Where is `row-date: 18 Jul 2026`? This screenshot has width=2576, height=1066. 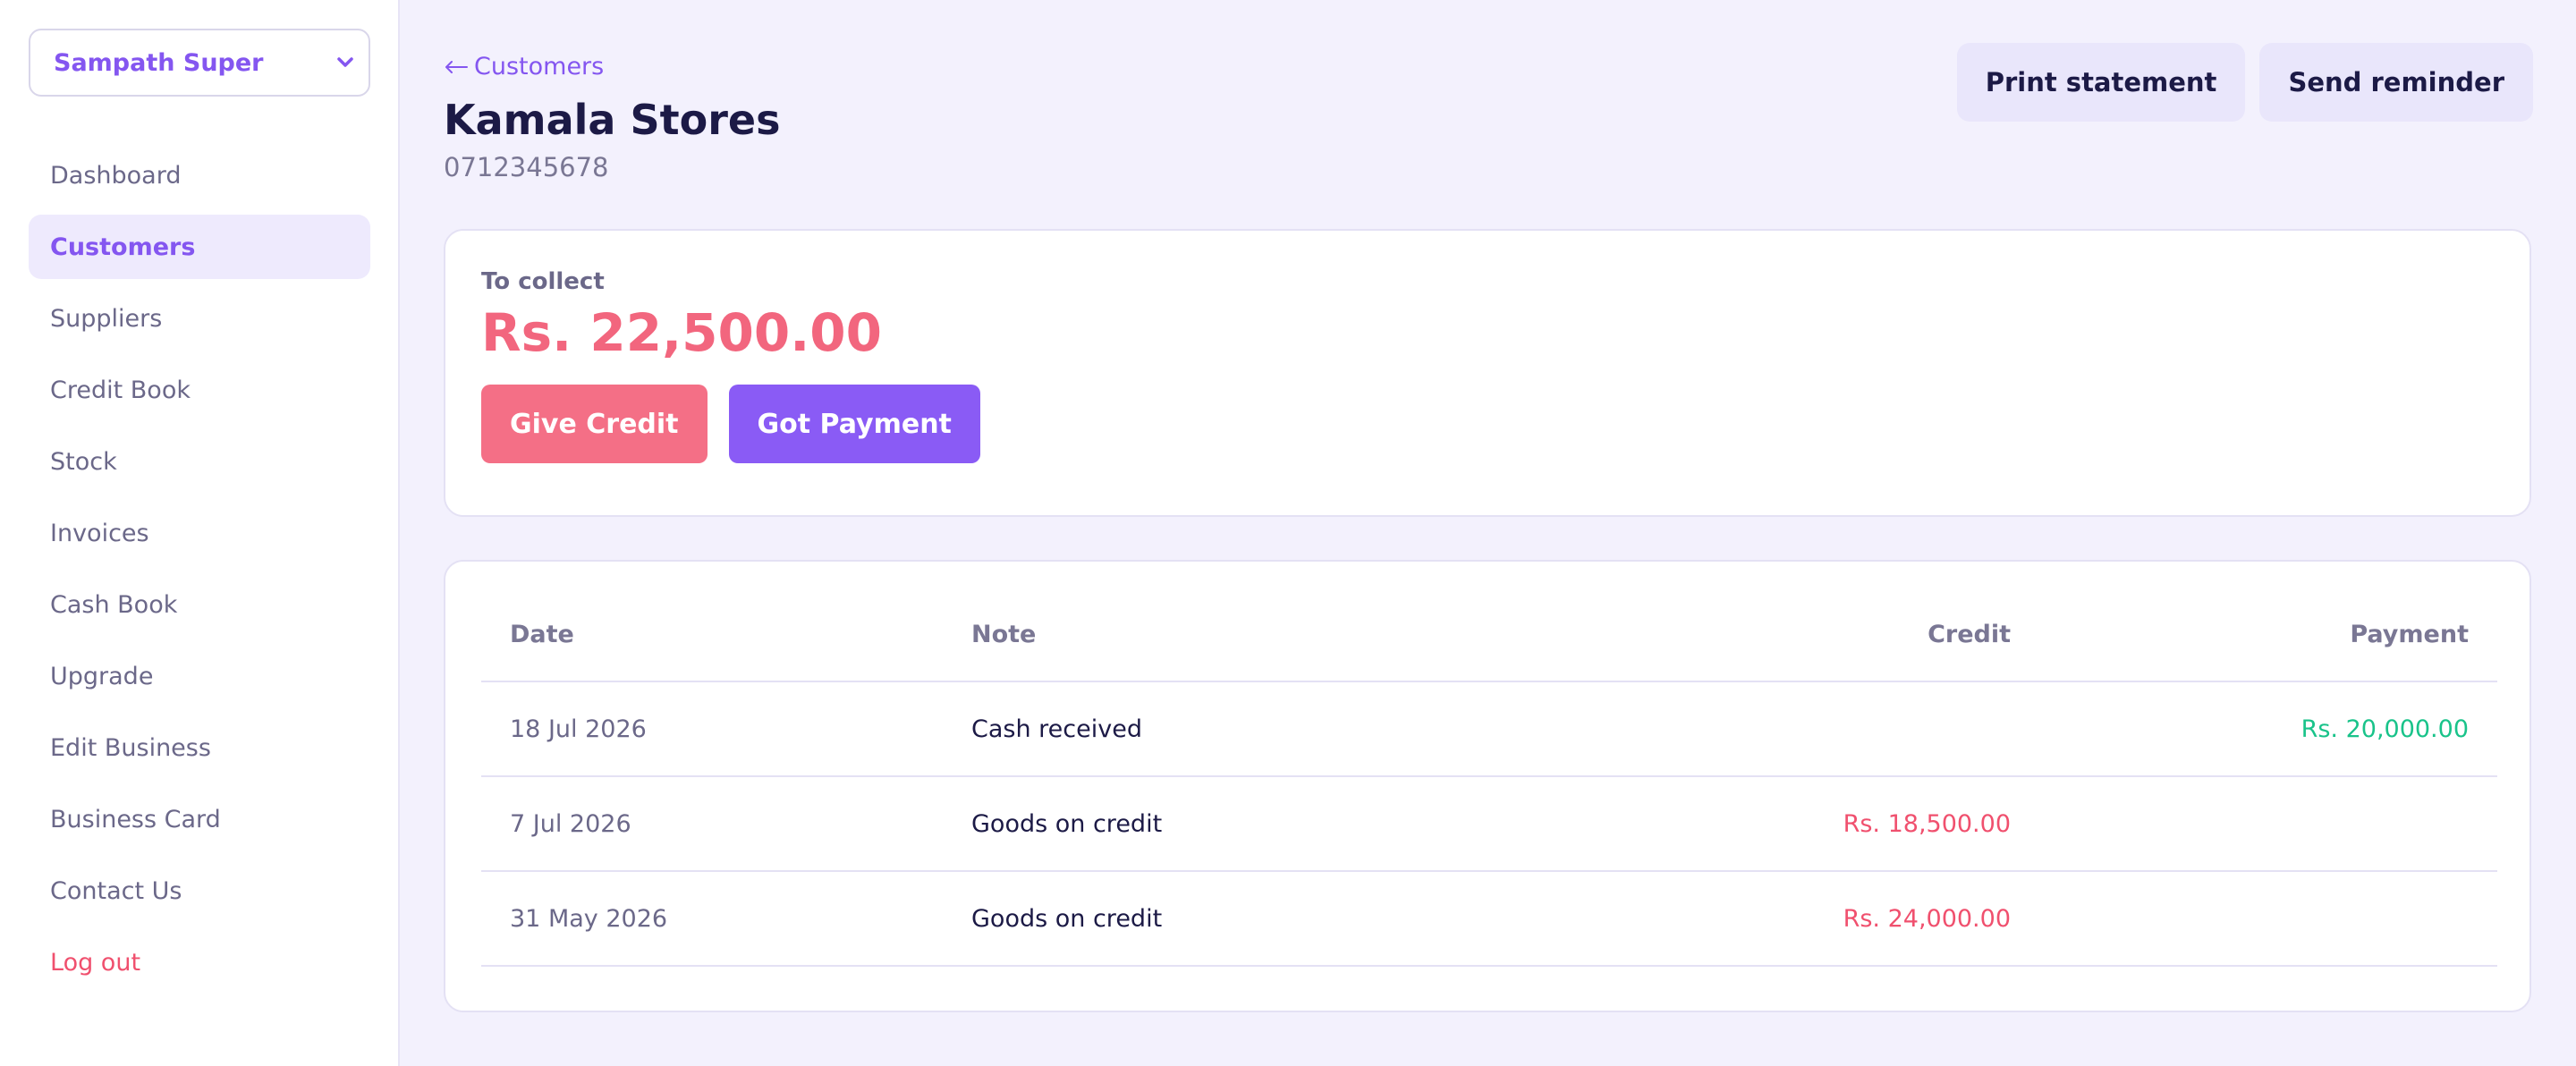 row-date: 18 Jul 2026 is located at coordinates (712, 729).